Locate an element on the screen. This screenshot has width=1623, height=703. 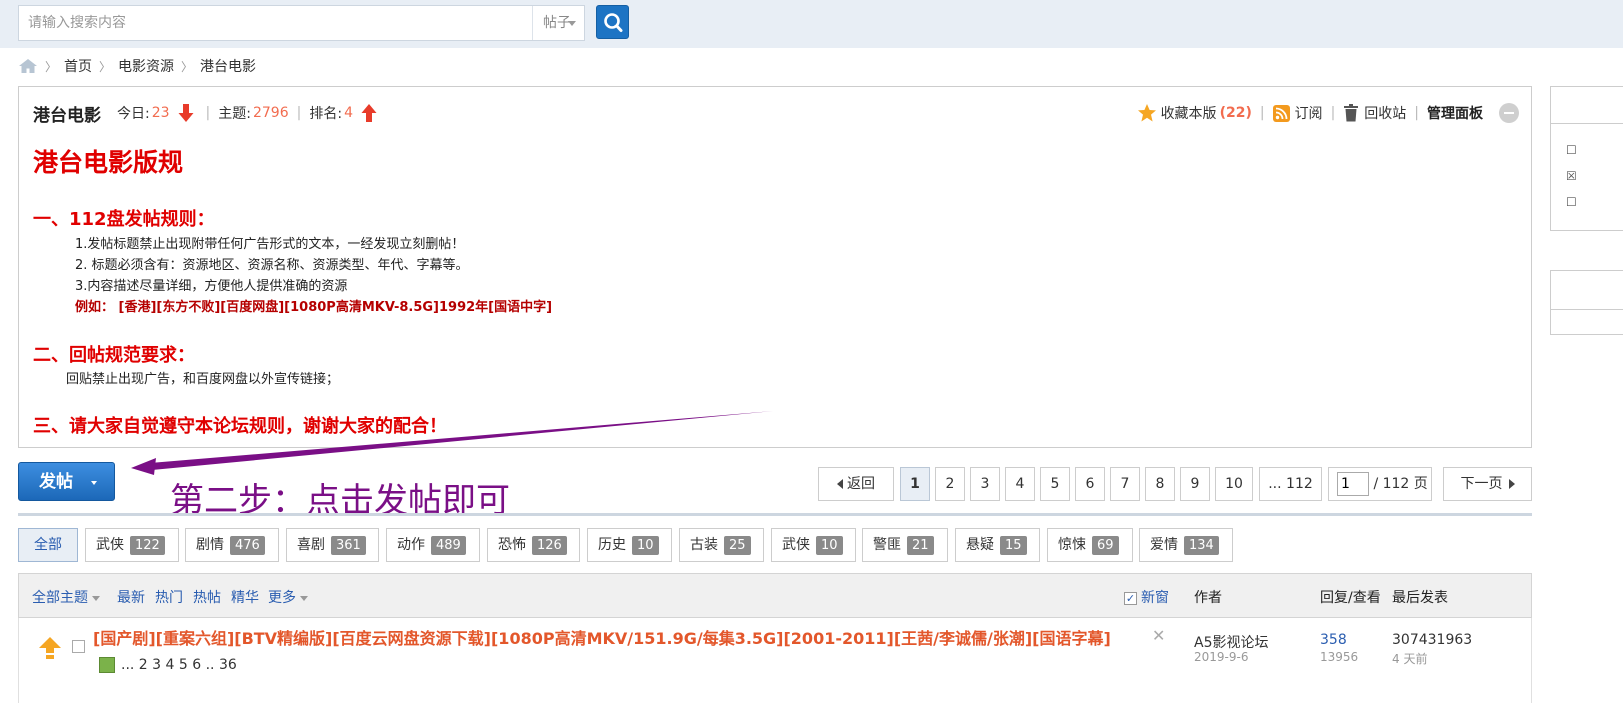
close-icon: ✕ is located at coordinates (1158, 635).